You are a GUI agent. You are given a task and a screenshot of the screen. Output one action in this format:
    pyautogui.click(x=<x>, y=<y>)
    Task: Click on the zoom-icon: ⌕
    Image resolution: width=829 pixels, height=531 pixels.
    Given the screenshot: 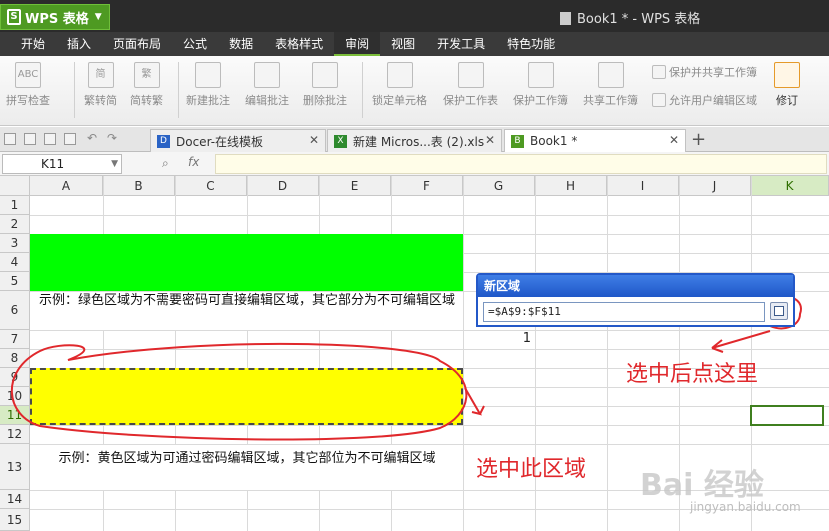 What is the action you would take?
    pyautogui.click(x=165, y=163)
    